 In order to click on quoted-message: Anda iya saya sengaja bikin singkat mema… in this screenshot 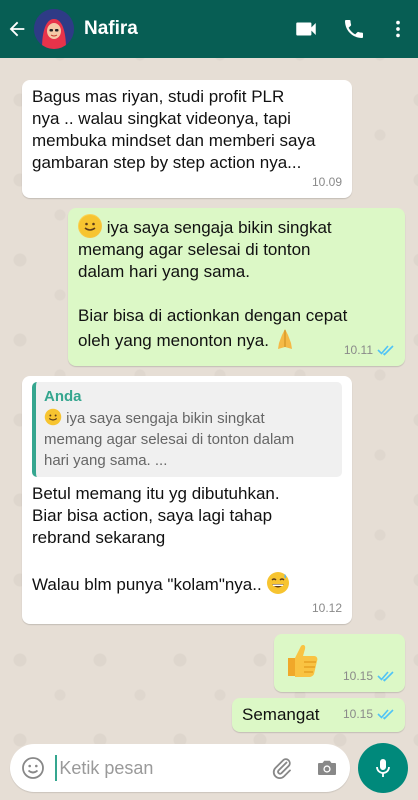, I will do `click(187, 429)`.